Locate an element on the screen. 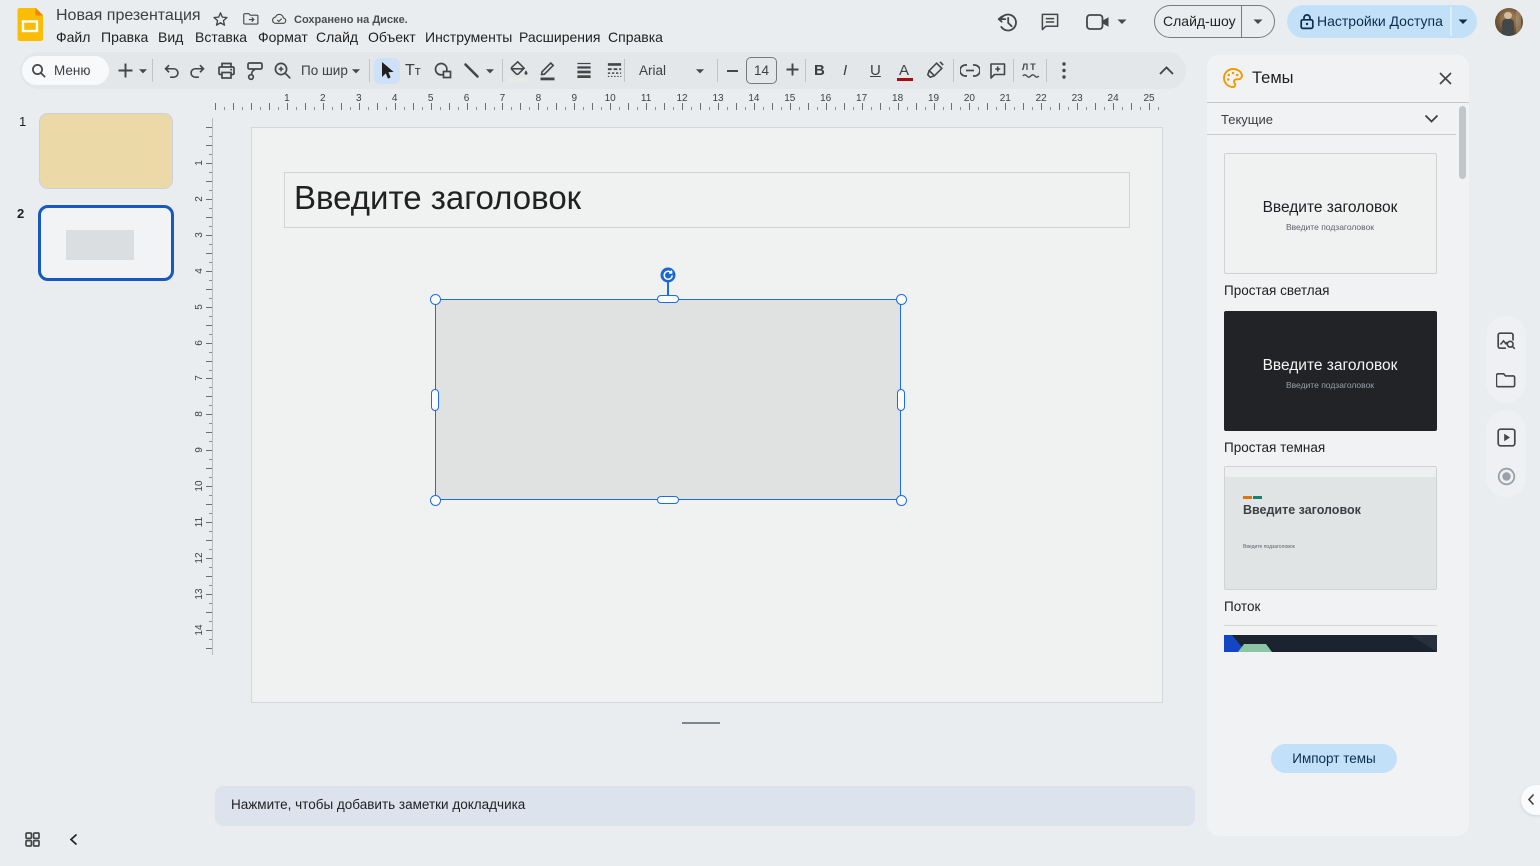 Image resolution: width=1540 pixels, height=866 pixels. svg-text: Л is located at coordinates (1025, 67).